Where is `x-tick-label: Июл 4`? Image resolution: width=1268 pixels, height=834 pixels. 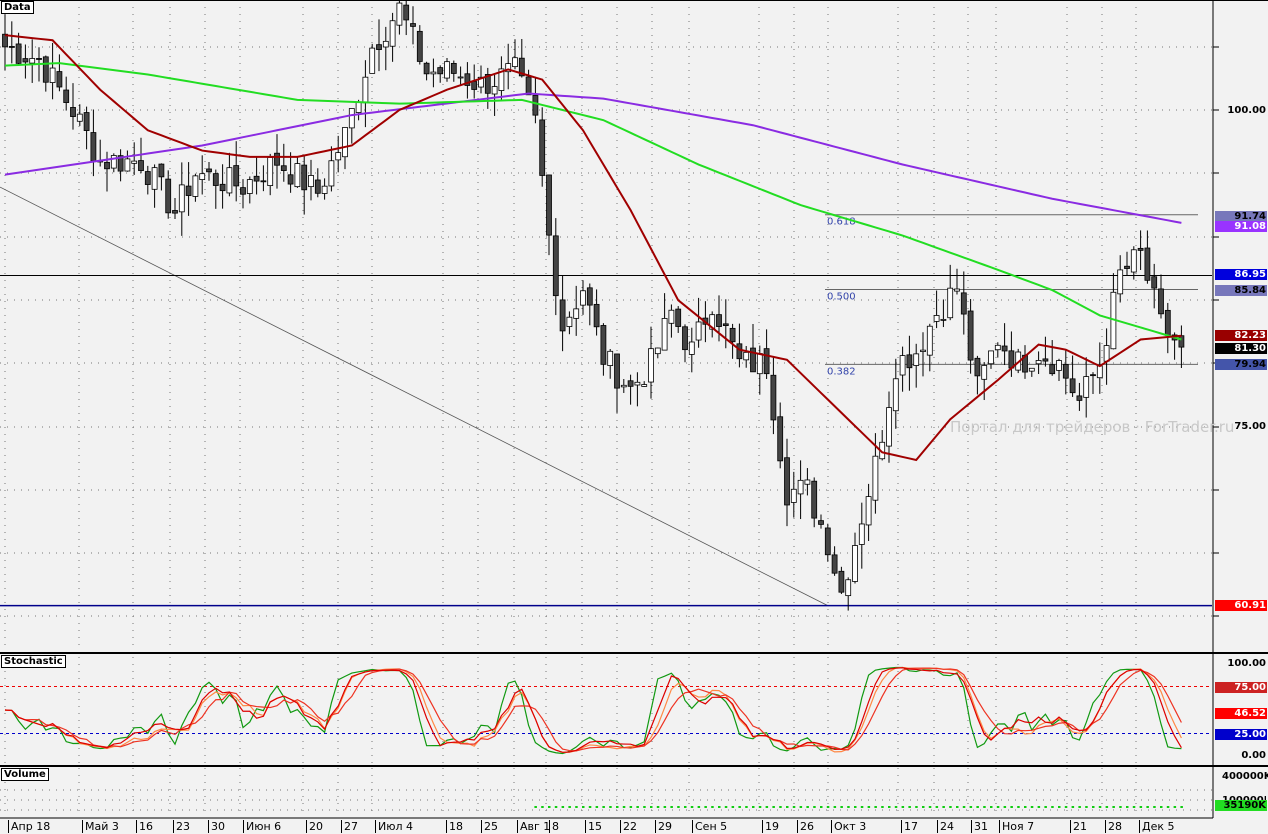 x-tick-label: Июл 4 is located at coordinates (394, 826).